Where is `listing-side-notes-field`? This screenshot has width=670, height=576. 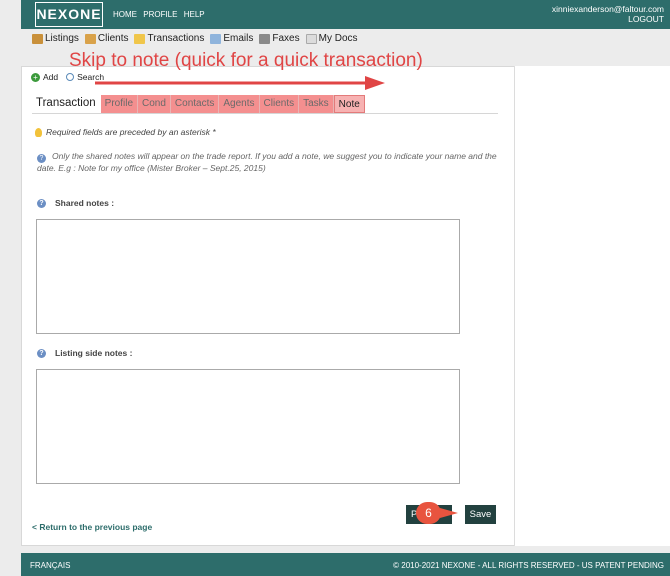
listing-side-notes-field is located at coordinates (248, 426).